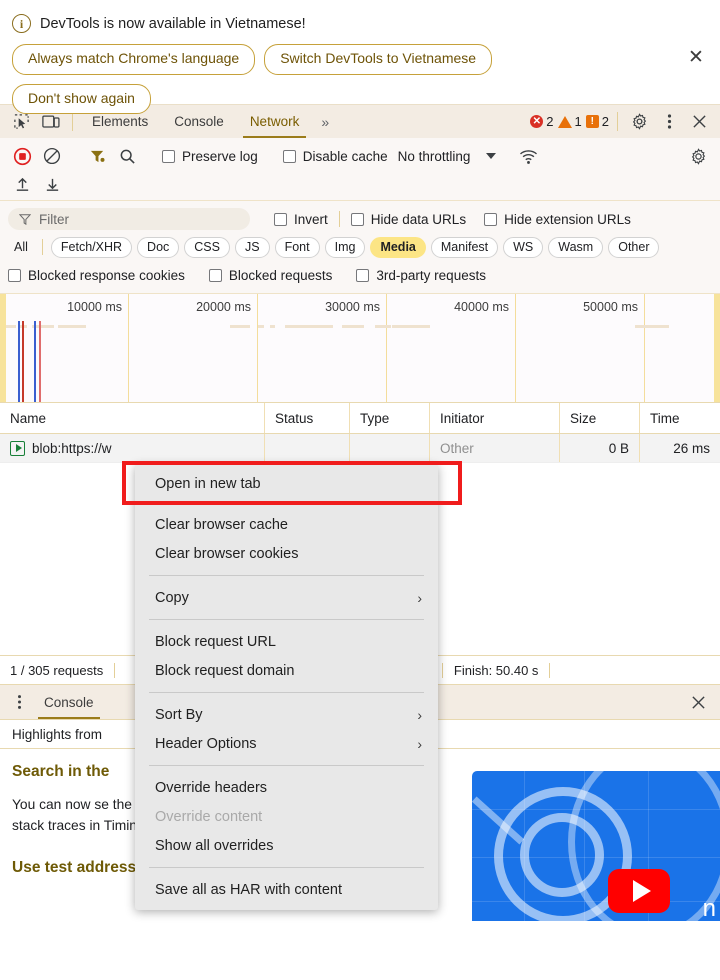  What do you see at coordinates (206, 743) in the screenshot?
I see `context-menu-header-options-label: Header Options` at bounding box center [206, 743].